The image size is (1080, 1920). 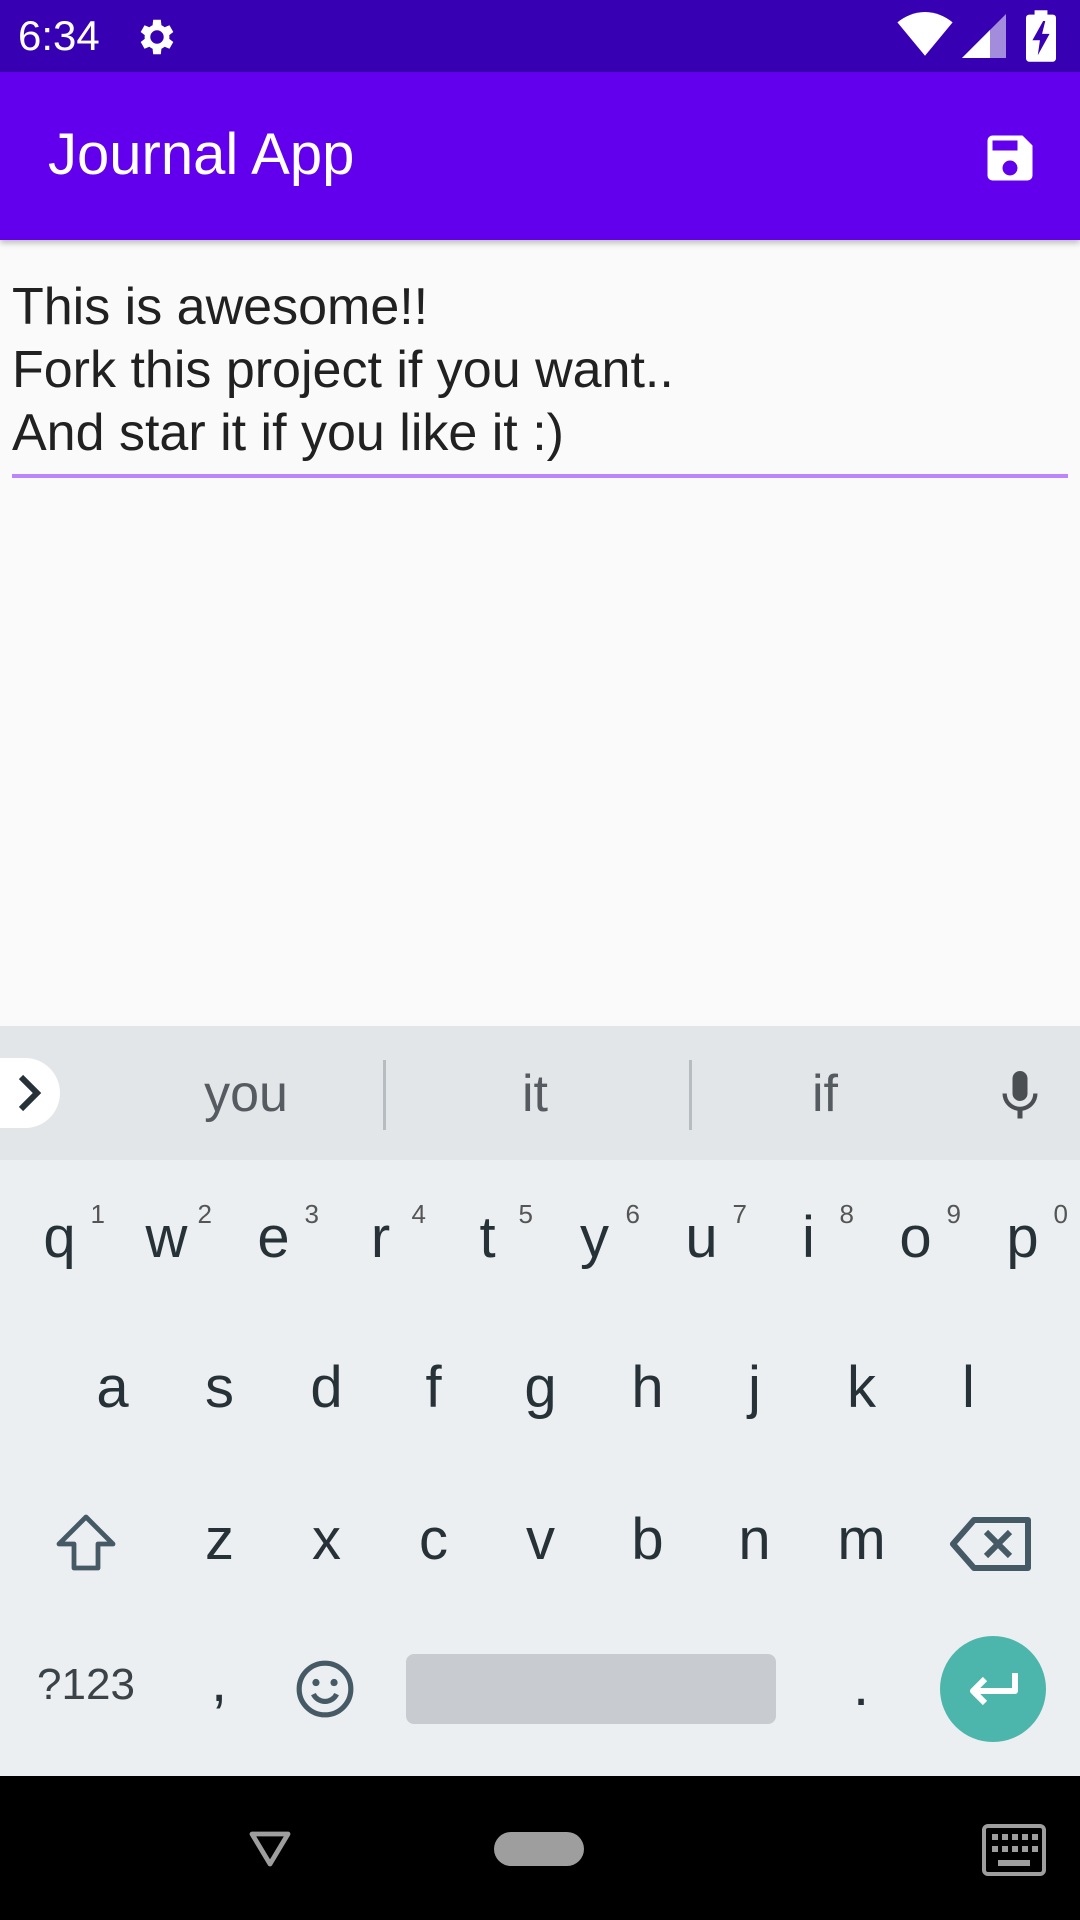 I want to click on key-label: c, so click(x=433, y=1539).